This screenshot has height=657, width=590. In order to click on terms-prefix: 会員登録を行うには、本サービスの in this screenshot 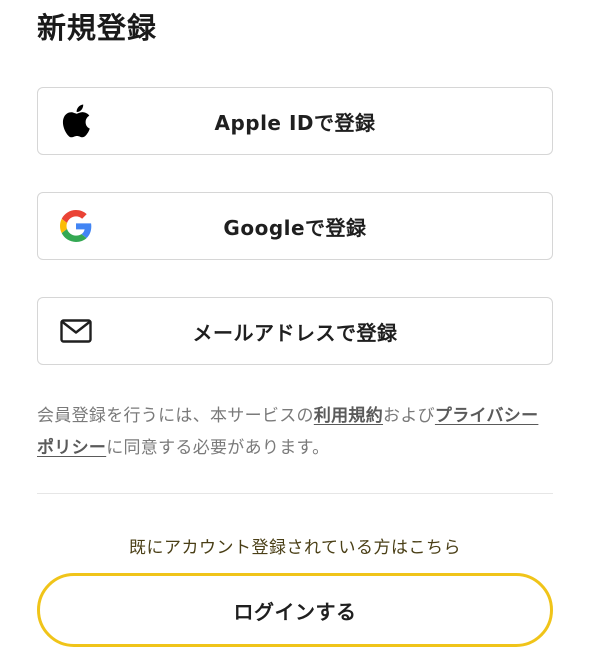, I will do `click(175, 416)`.